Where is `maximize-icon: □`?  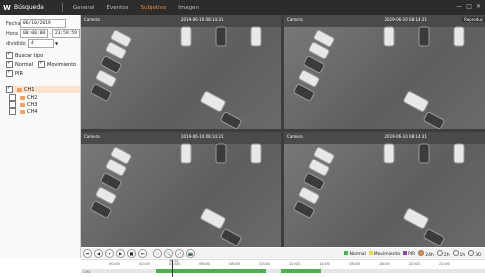 maximize-icon: □ is located at coordinates (469, 6).